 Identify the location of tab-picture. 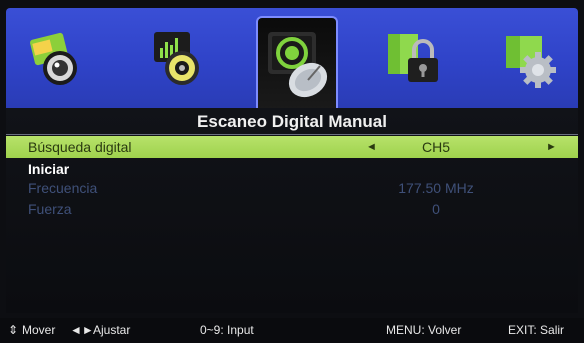
(56, 58).